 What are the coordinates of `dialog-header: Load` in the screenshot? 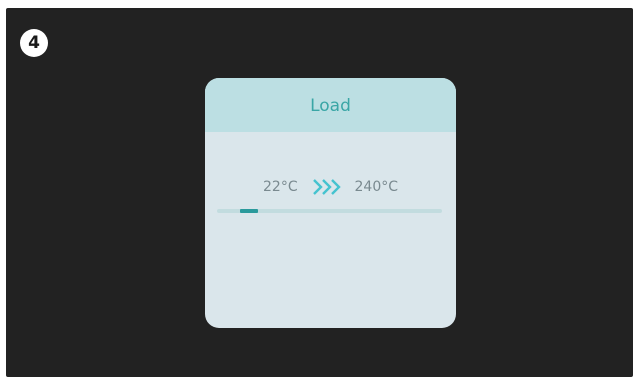 It's located at (330, 105).